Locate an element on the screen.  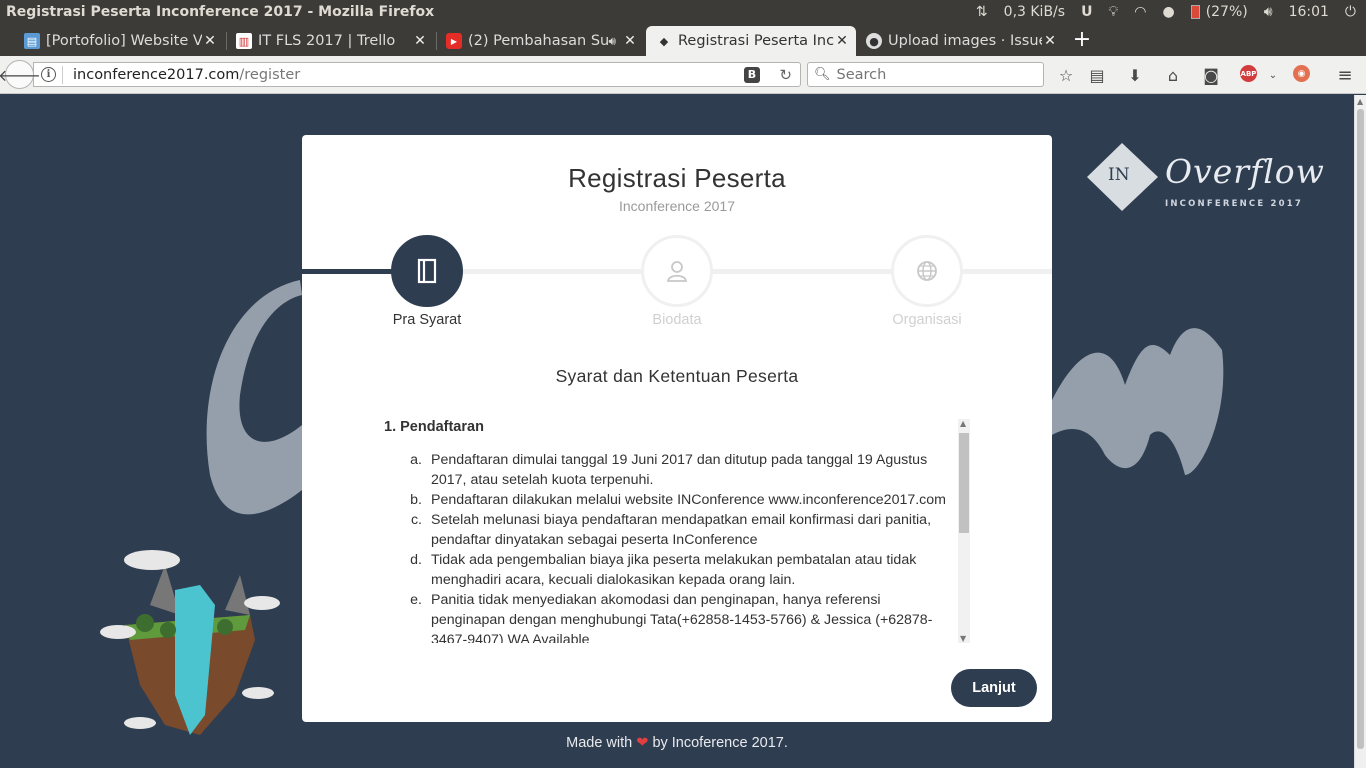
adblock-icon: ABP is located at coordinates (1248, 73).